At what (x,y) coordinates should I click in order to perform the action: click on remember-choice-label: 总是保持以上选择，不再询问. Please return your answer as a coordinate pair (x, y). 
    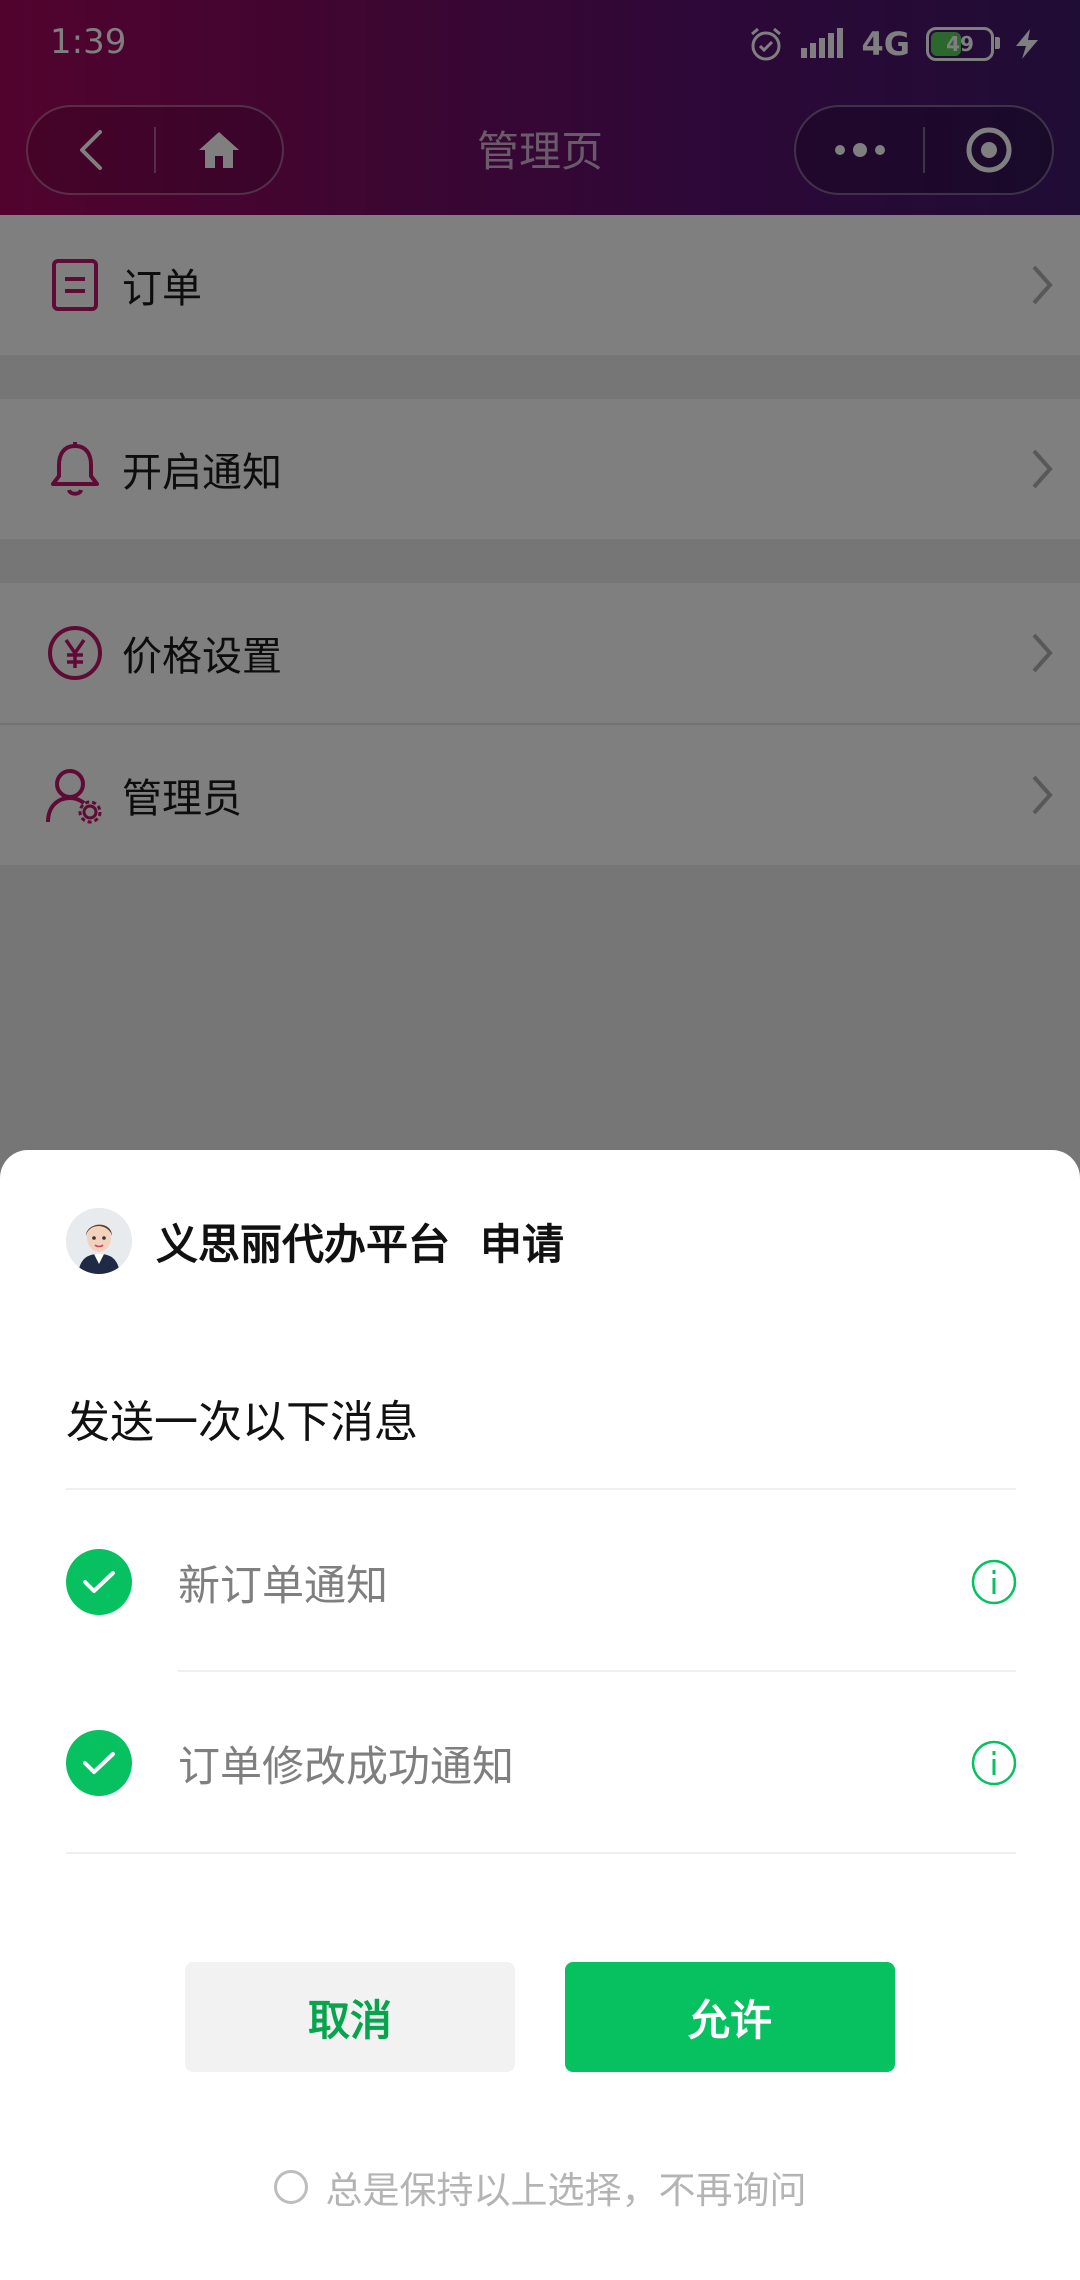
    Looking at the image, I should click on (566, 2190).